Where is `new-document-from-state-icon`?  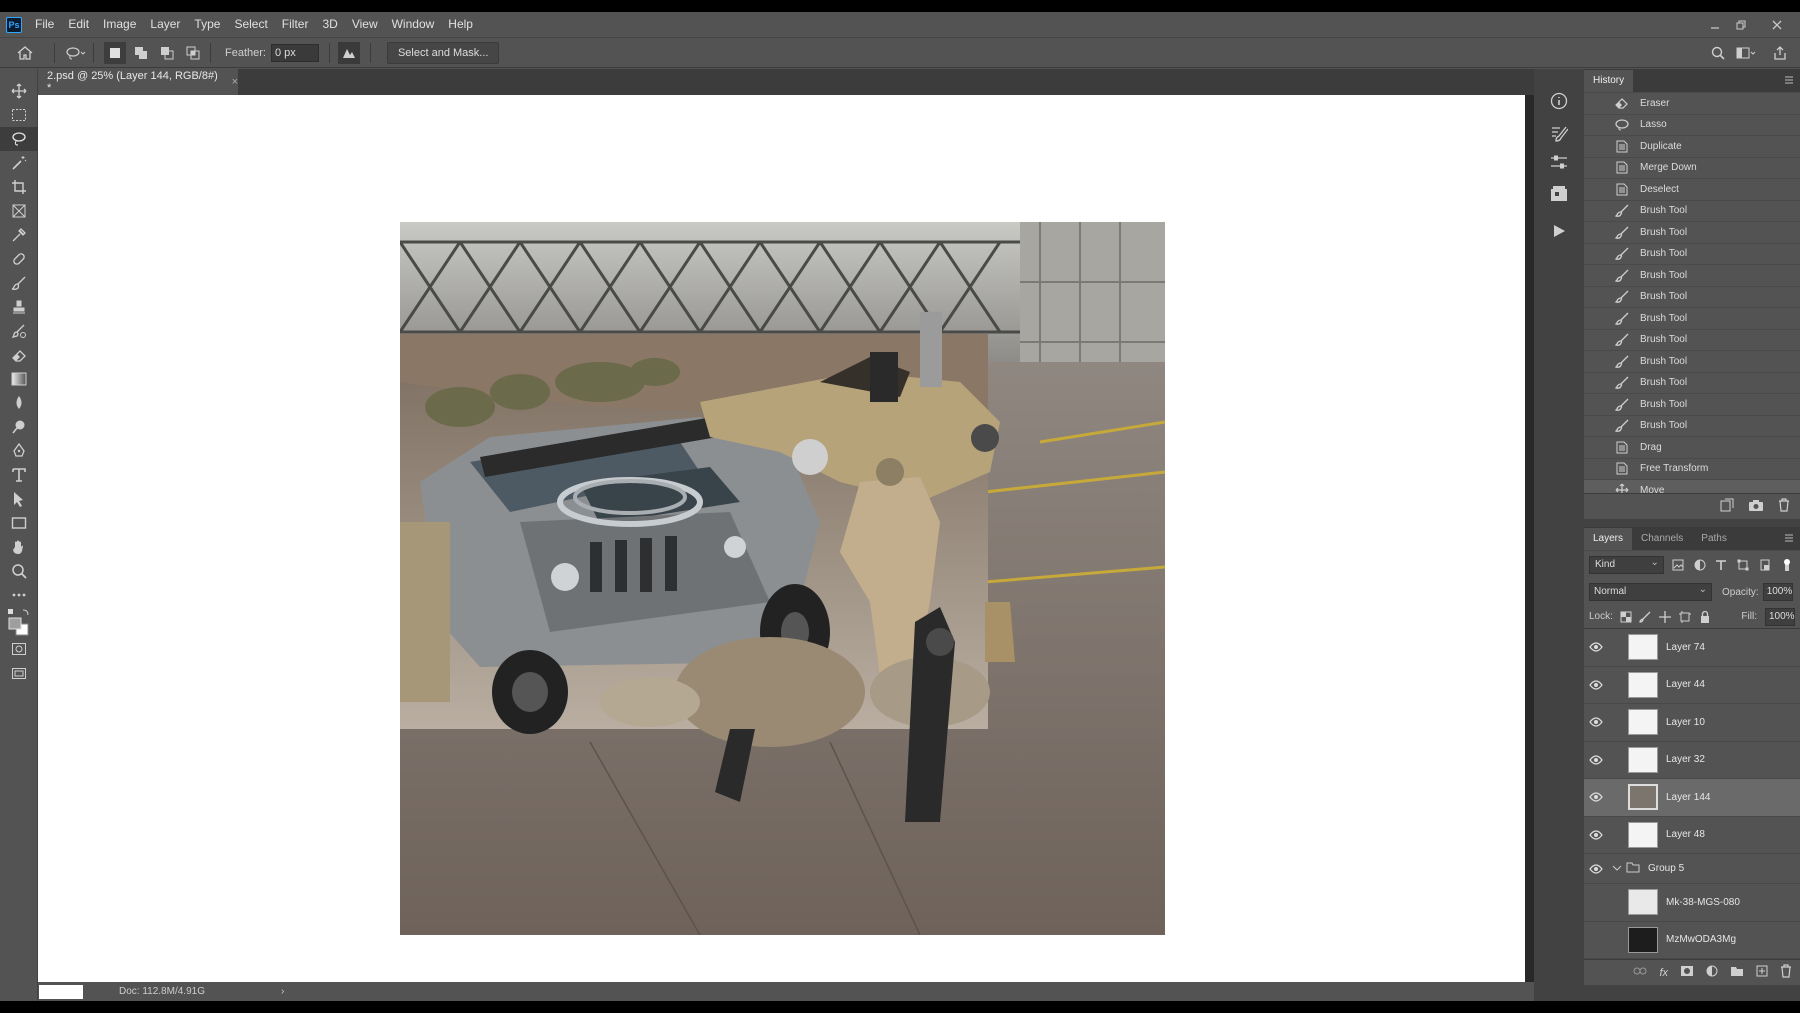
new-document-from-state-icon is located at coordinates (1727, 506).